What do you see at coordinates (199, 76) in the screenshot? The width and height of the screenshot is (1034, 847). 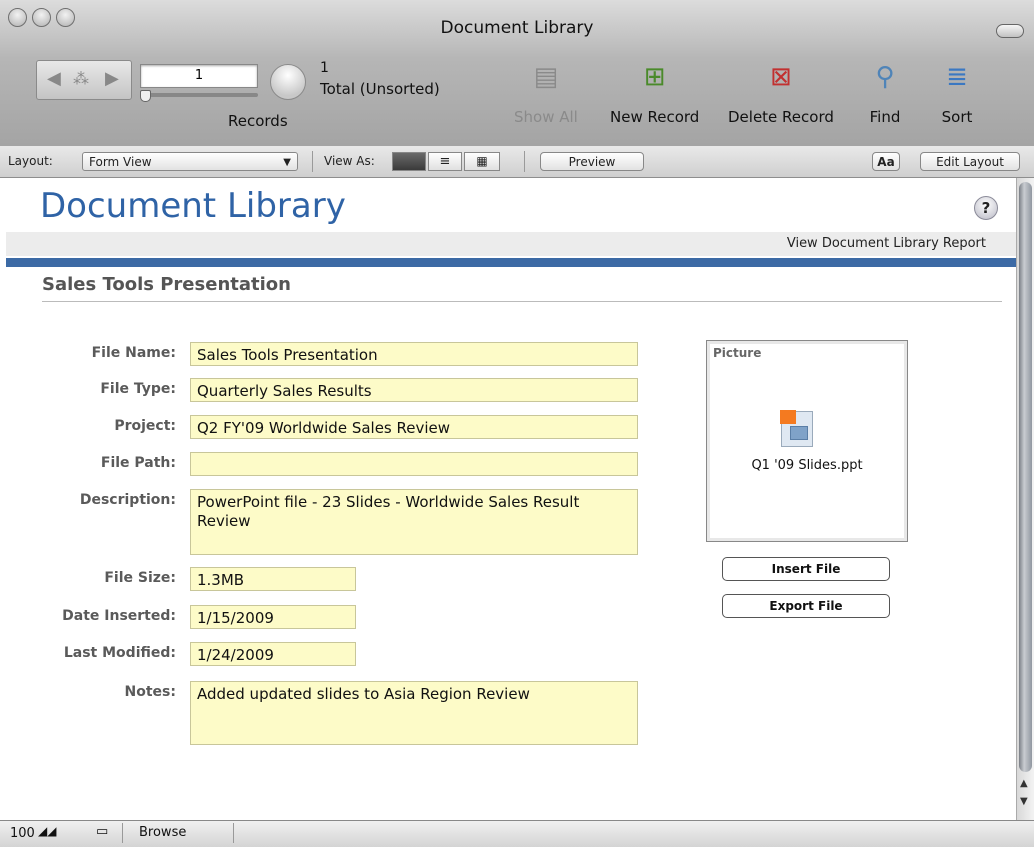 I see `current-record-field: 1` at bounding box center [199, 76].